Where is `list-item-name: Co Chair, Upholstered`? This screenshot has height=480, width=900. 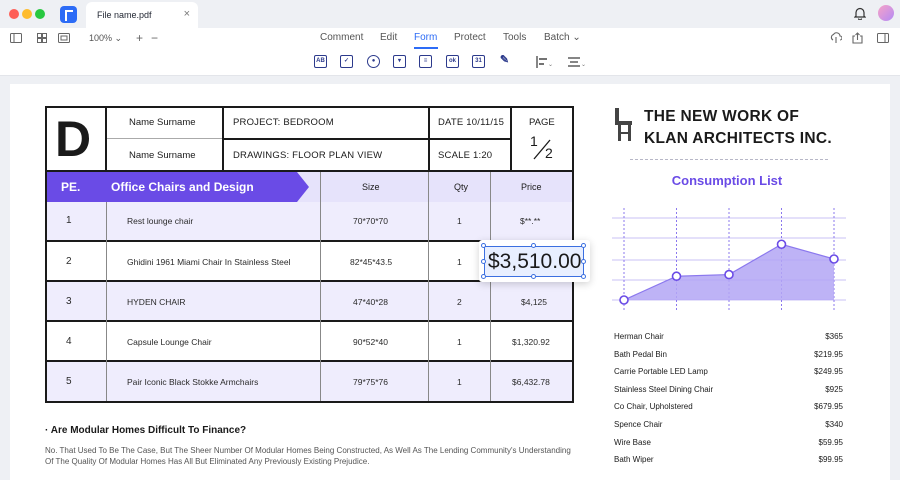
list-item-name: Co Chair, Upholstered is located at coordinates (653, 407).